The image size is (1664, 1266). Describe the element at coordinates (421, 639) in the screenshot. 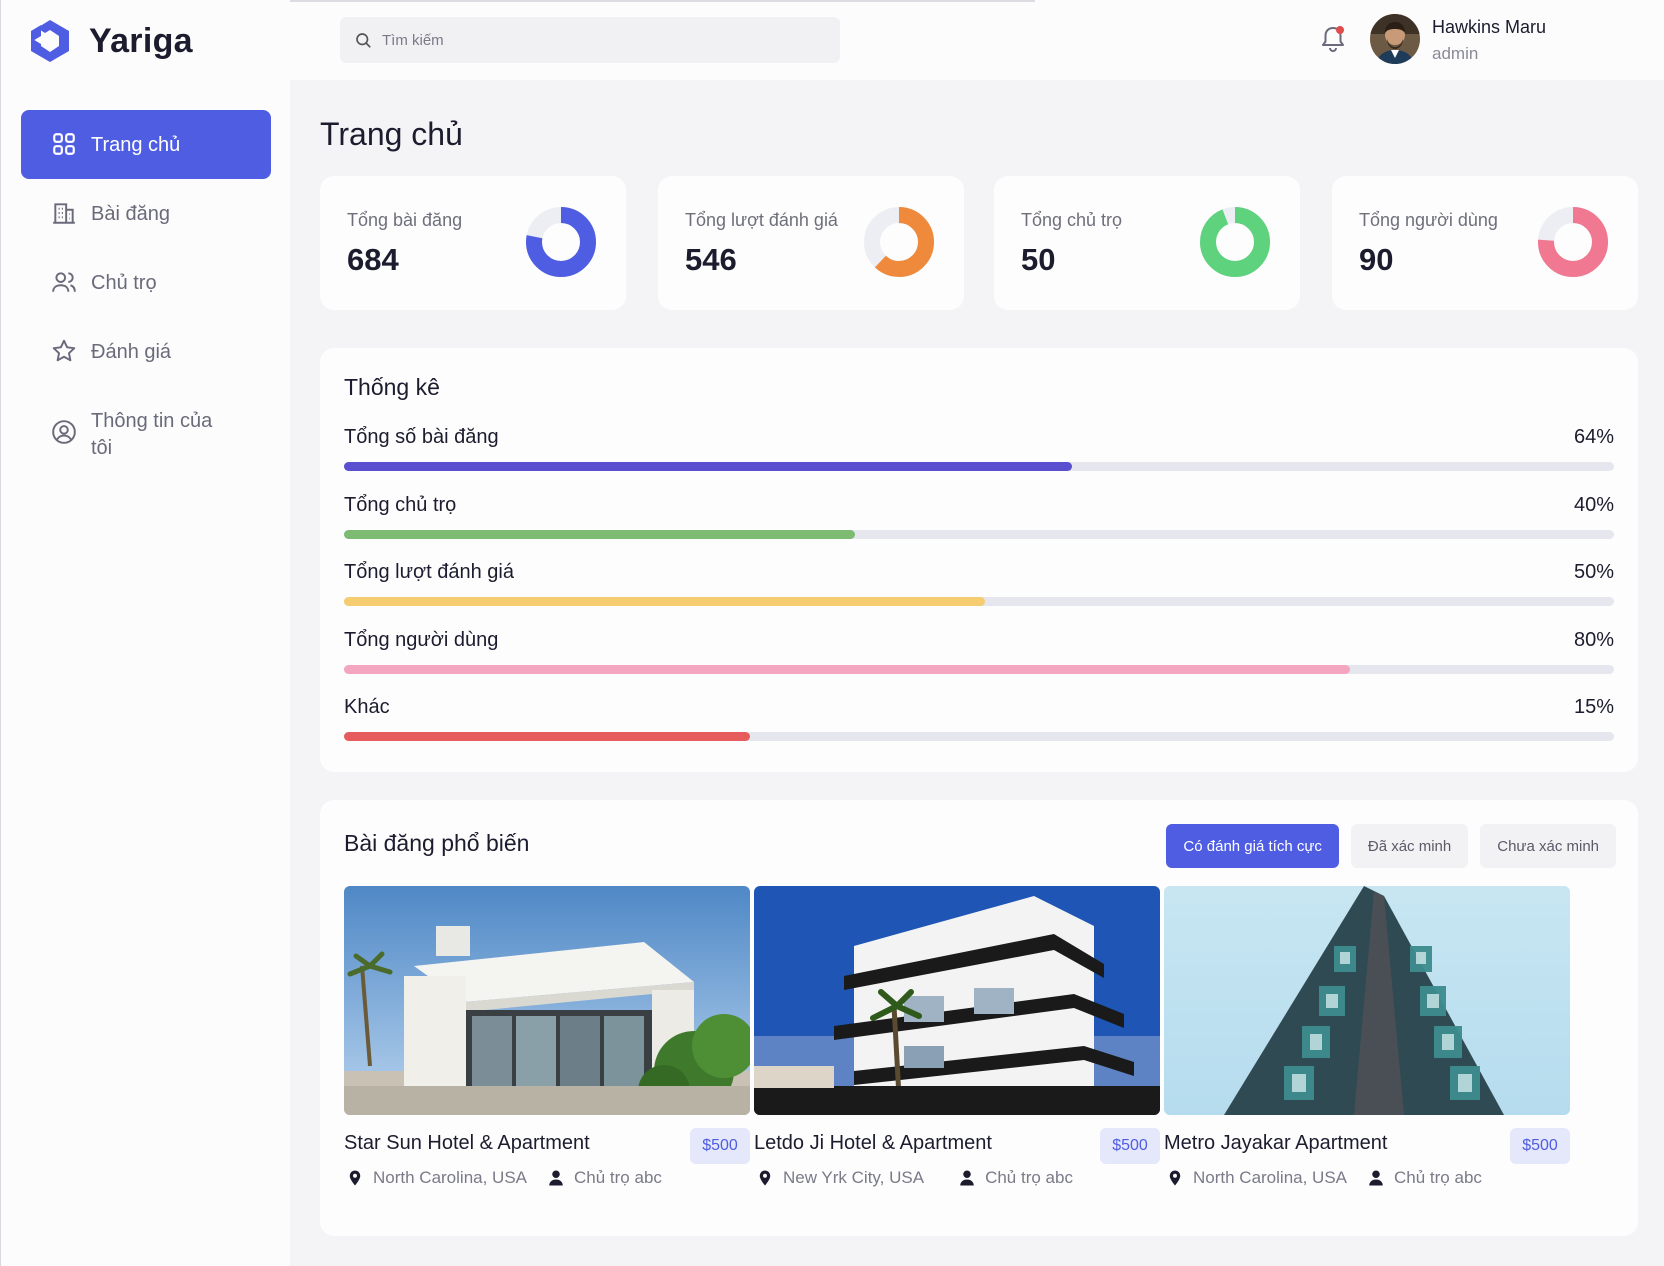

I see `progress-label: Tổng người dùng` at that location.